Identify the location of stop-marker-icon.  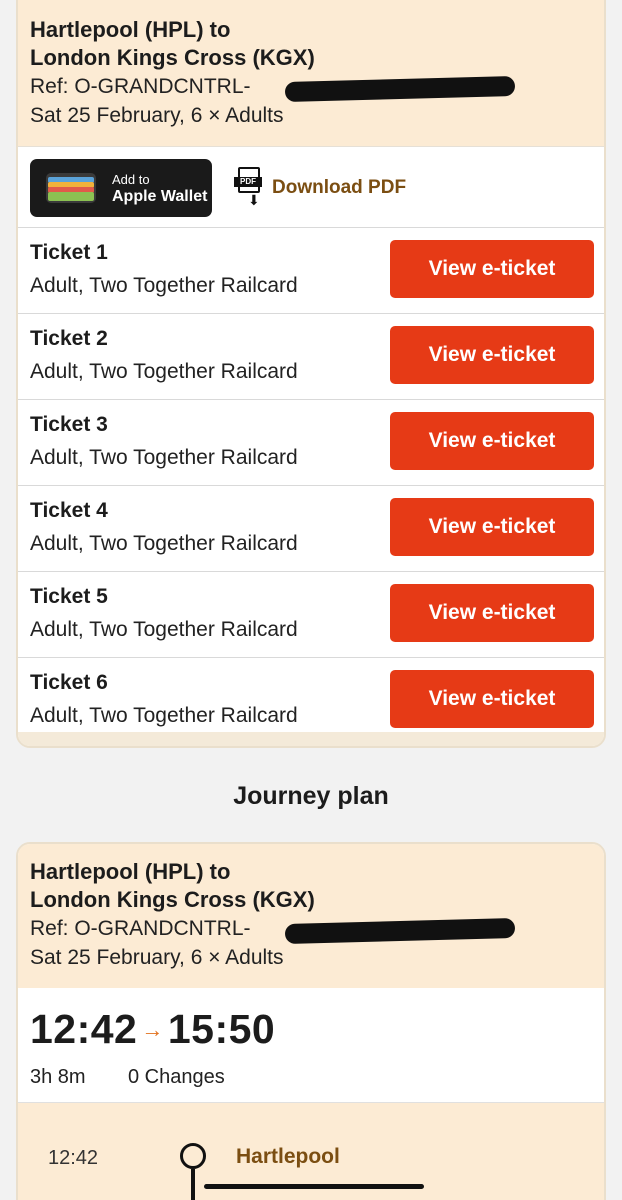
(193, 1156).